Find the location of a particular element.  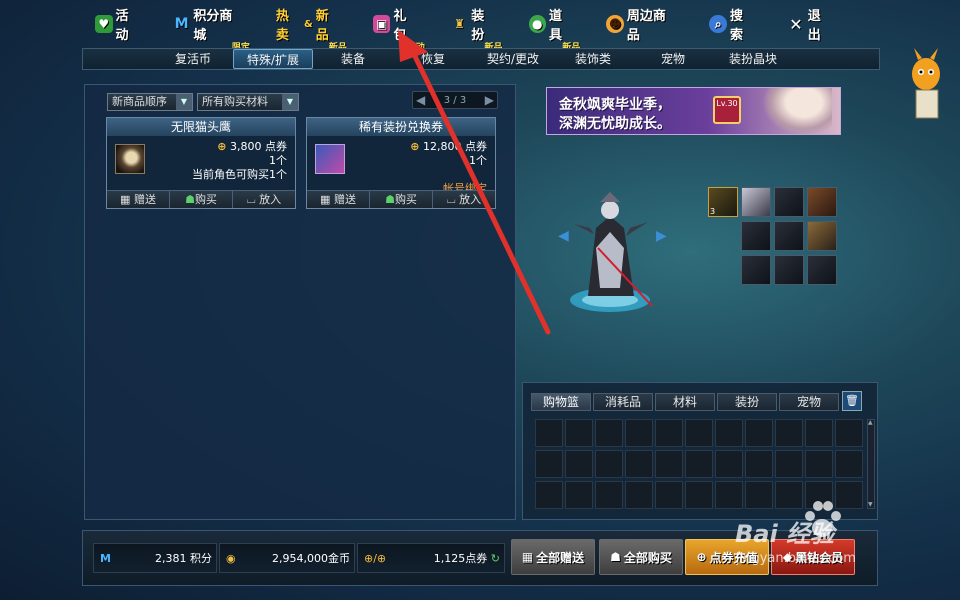

product-price: ⊕ 12,800 点券 1个 帐号绑定 is located at coordinates (448, 167).